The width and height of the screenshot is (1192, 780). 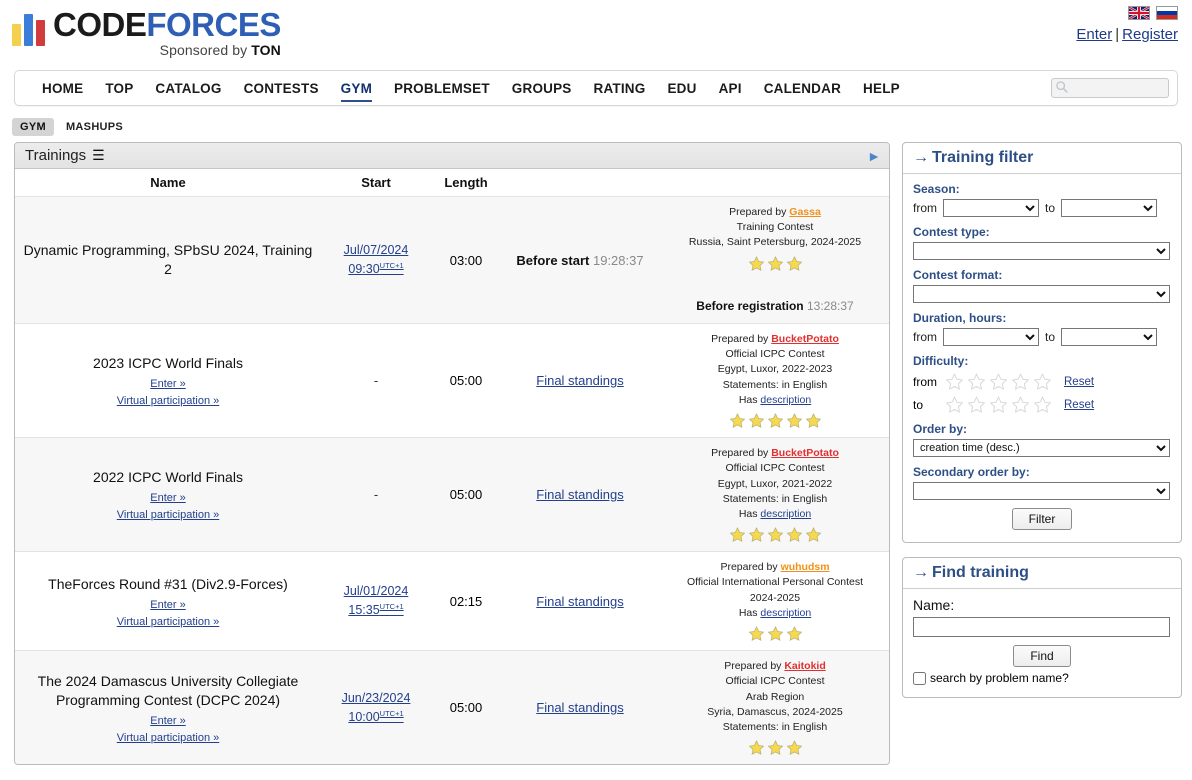 I want to click on nav-item-api: API, so click(x=730, y=88).